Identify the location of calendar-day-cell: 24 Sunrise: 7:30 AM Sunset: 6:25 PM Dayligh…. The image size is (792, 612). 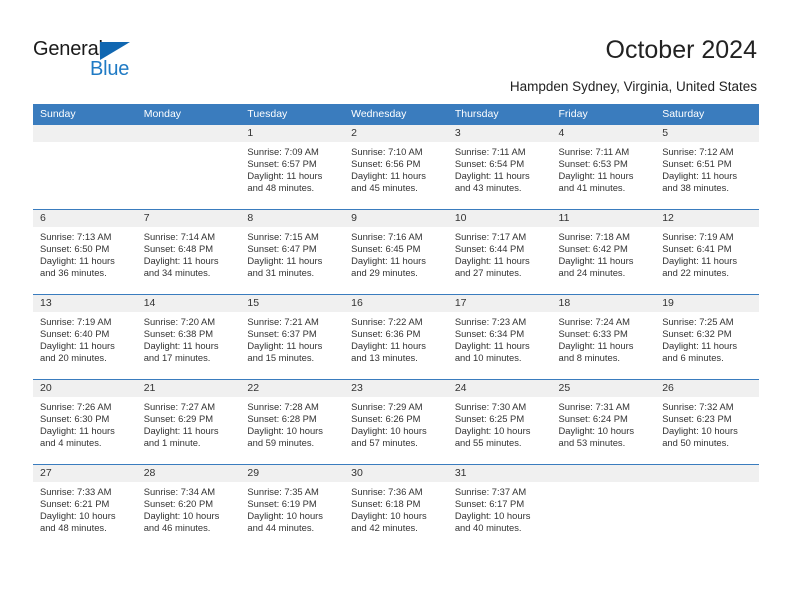
(499, 422).